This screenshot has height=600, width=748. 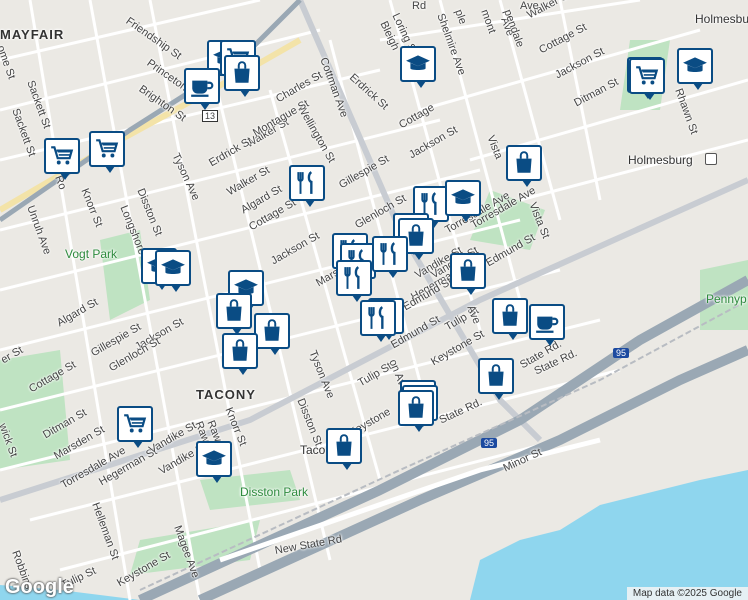 What do you see at coordinates (727, 299) in the screenshot?
I see `park-label: Pennyp the De` at bounding box center [727, 299].